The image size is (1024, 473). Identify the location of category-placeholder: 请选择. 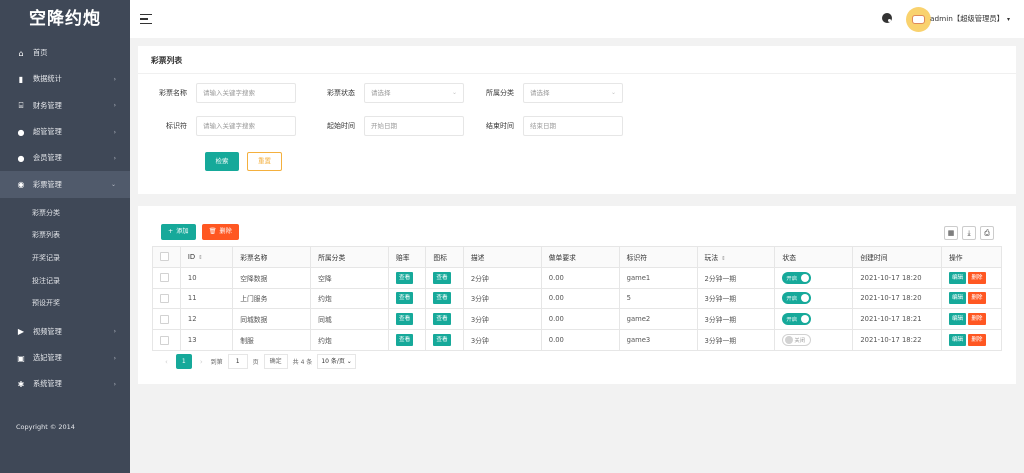
(540, 93).